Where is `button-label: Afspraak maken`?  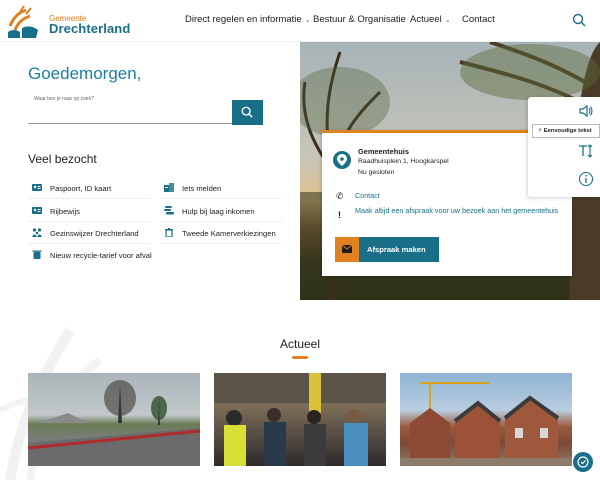 button-label: Afspraak maken is located at coordinates (396, 249).